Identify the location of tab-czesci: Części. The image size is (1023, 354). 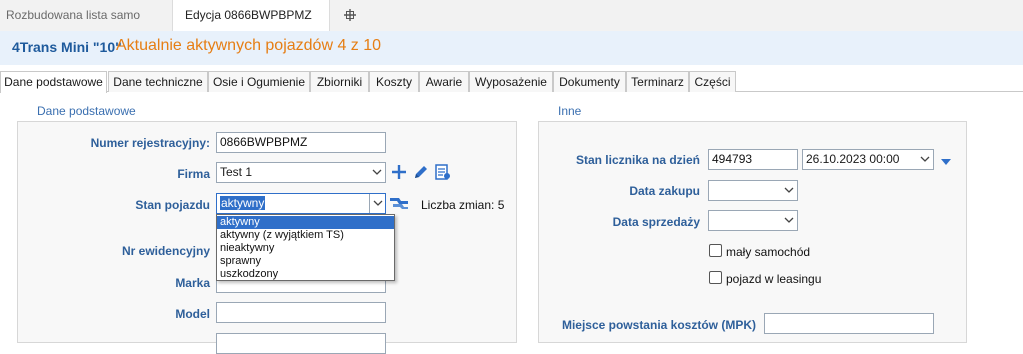
(712, 81).